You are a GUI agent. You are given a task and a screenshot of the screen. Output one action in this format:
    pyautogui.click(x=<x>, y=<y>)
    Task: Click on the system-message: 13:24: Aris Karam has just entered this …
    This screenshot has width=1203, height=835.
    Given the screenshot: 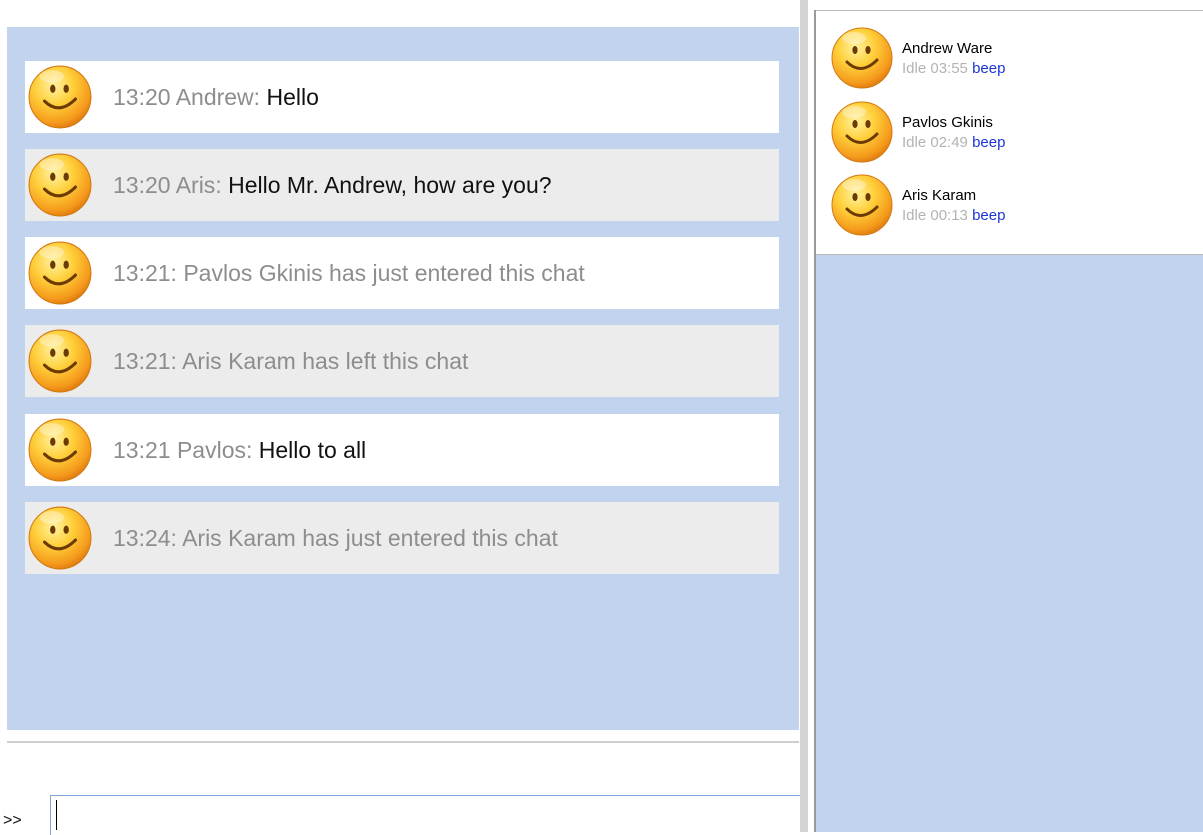 What is the action you would take?
    pyautogui.click(x=402, y=538)
    